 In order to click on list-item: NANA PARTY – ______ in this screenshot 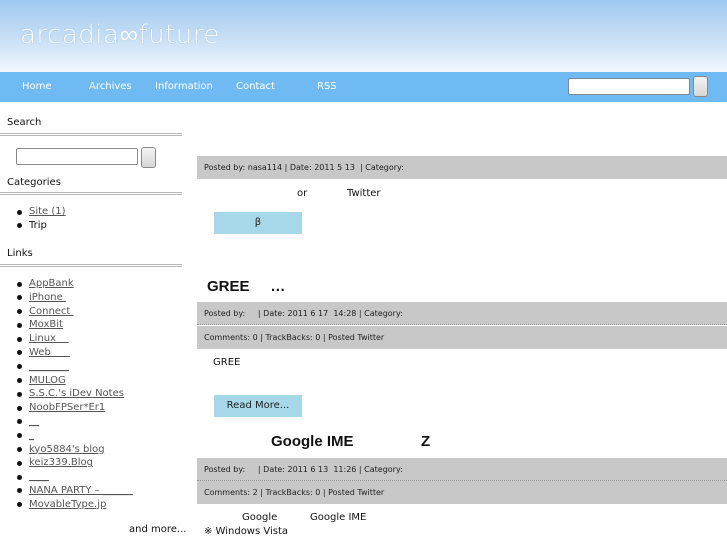, I will do `click(75, 491)`.